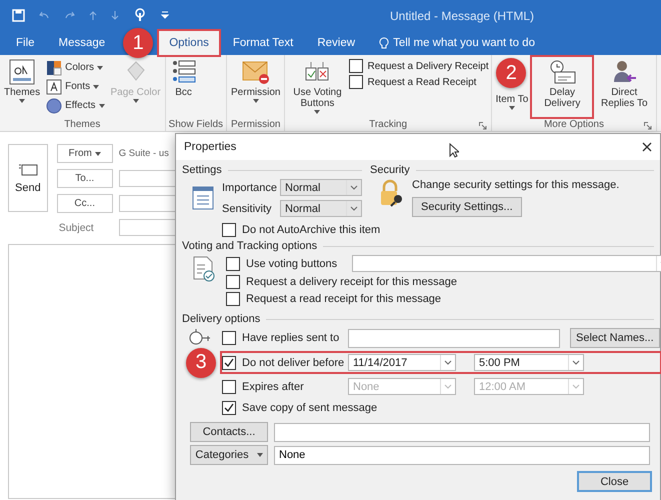 This screenshot has height=500, width=661. I want to click on group-label: Show Fields, so click(196, 124).